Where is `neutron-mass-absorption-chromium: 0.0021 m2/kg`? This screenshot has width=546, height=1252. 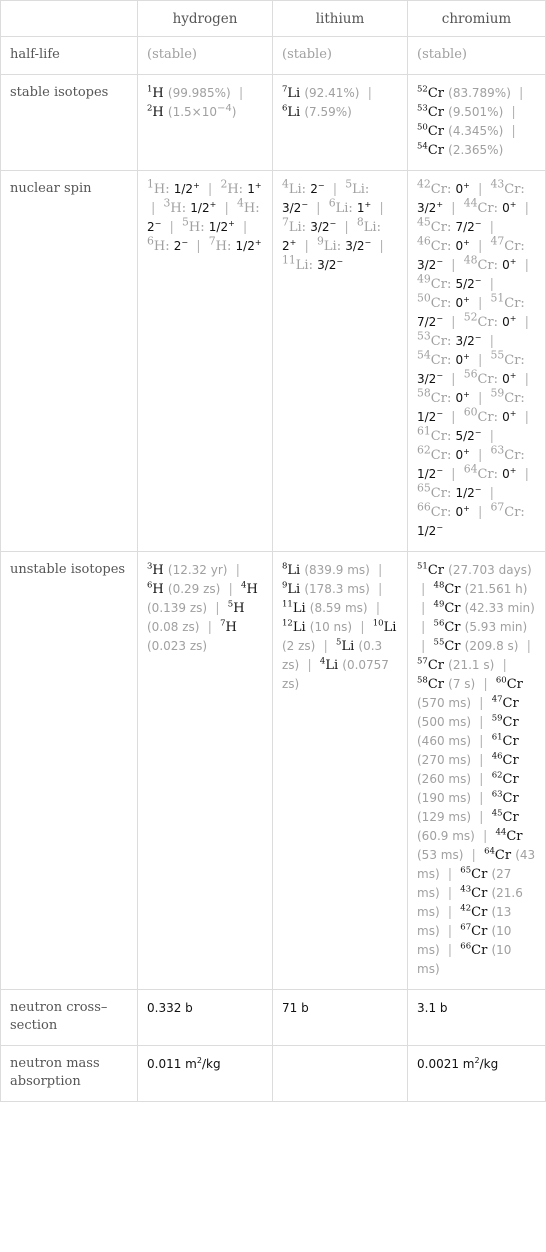
neutron-mass-absorption-chromium: 0.0021 m2/kg is located at coordinates (476, 1073).